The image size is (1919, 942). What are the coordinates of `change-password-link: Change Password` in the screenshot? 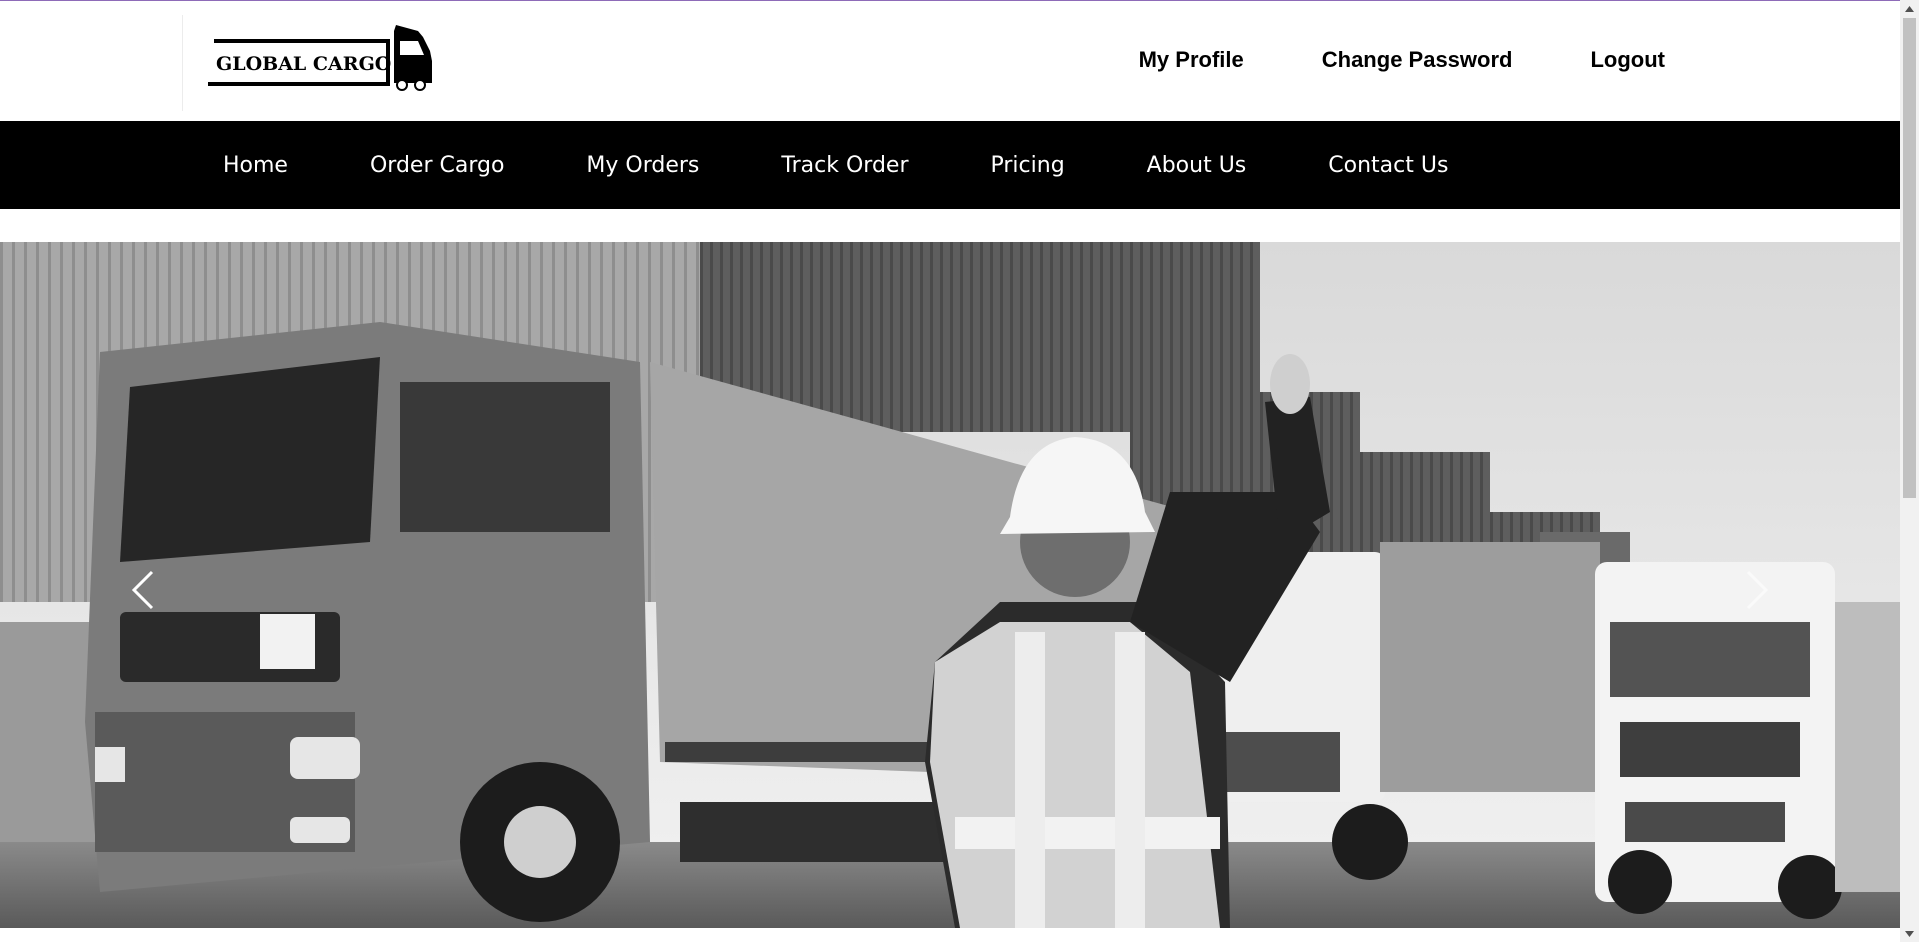 It's located at (1417, 60).